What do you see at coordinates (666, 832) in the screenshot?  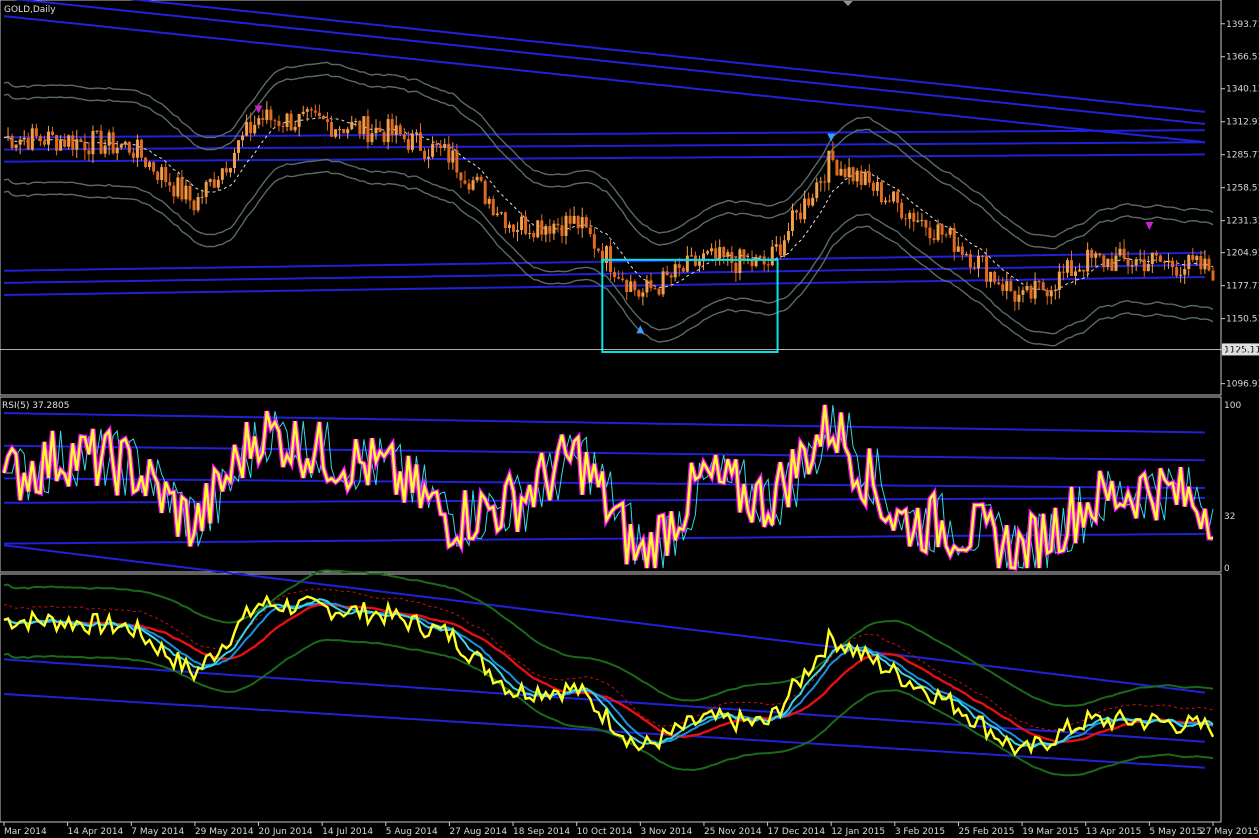 I see `time-tick-label: 3 Nov 2014` at bounding box center [666, 832].